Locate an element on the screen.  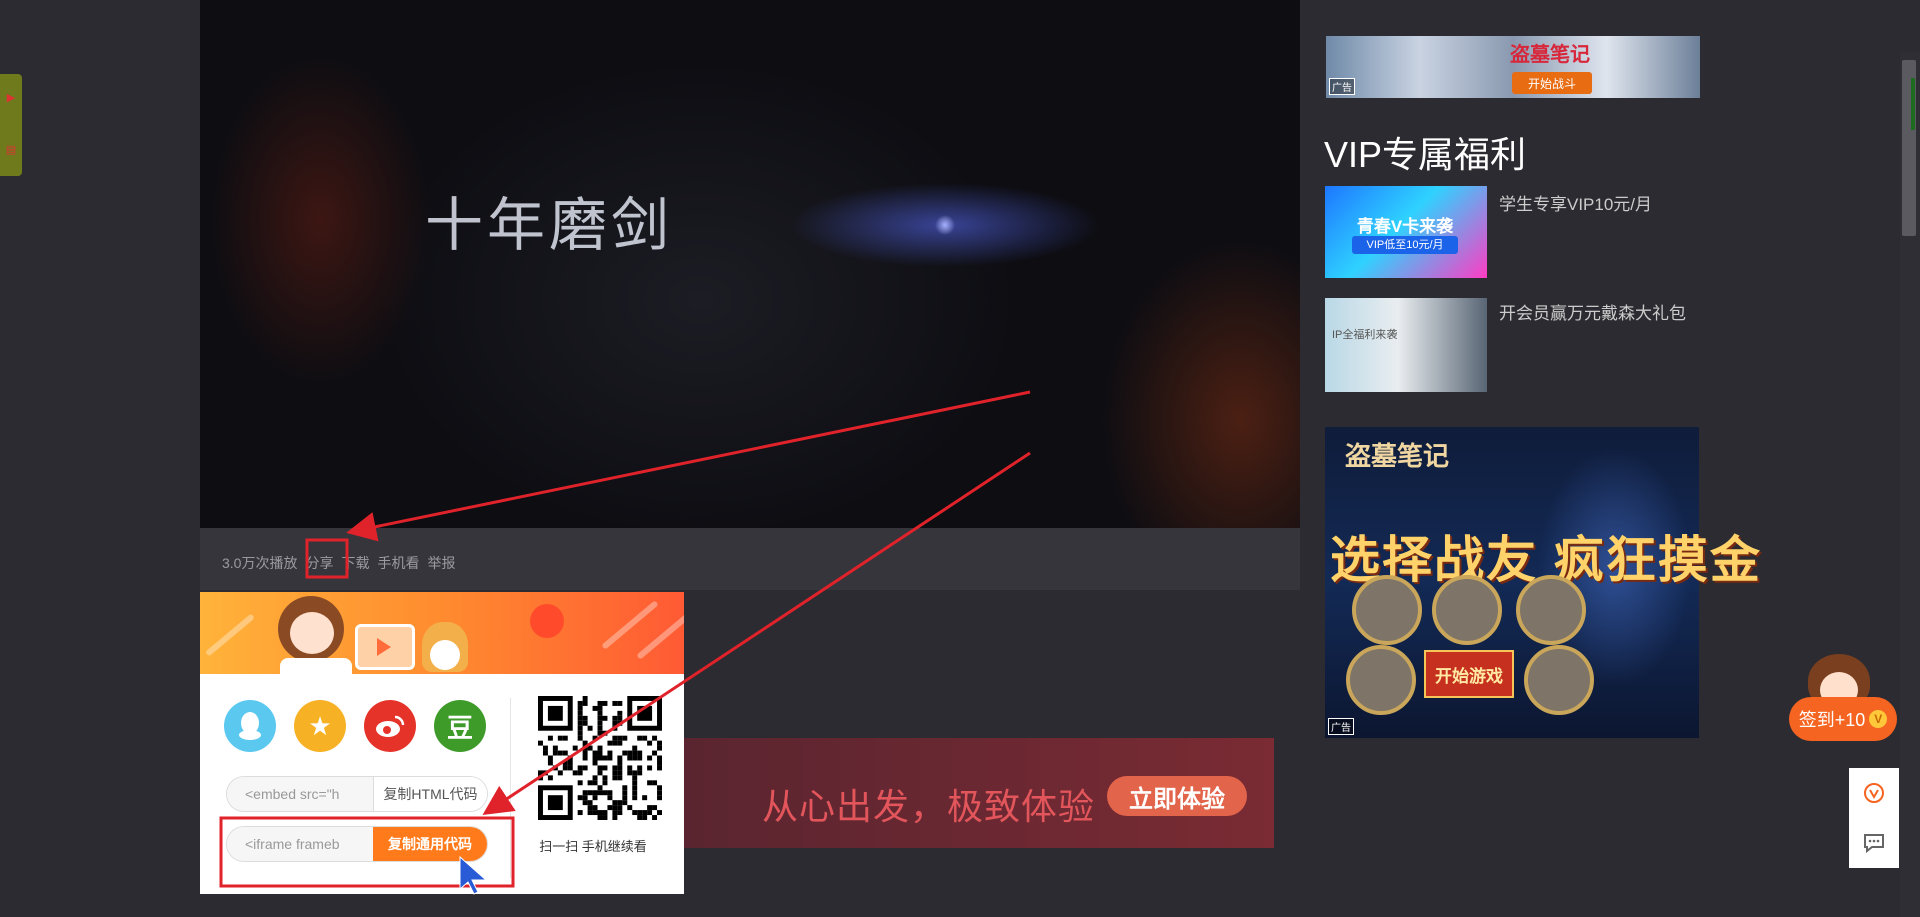
share-link: 分享 is located at coordinates (319, 563).